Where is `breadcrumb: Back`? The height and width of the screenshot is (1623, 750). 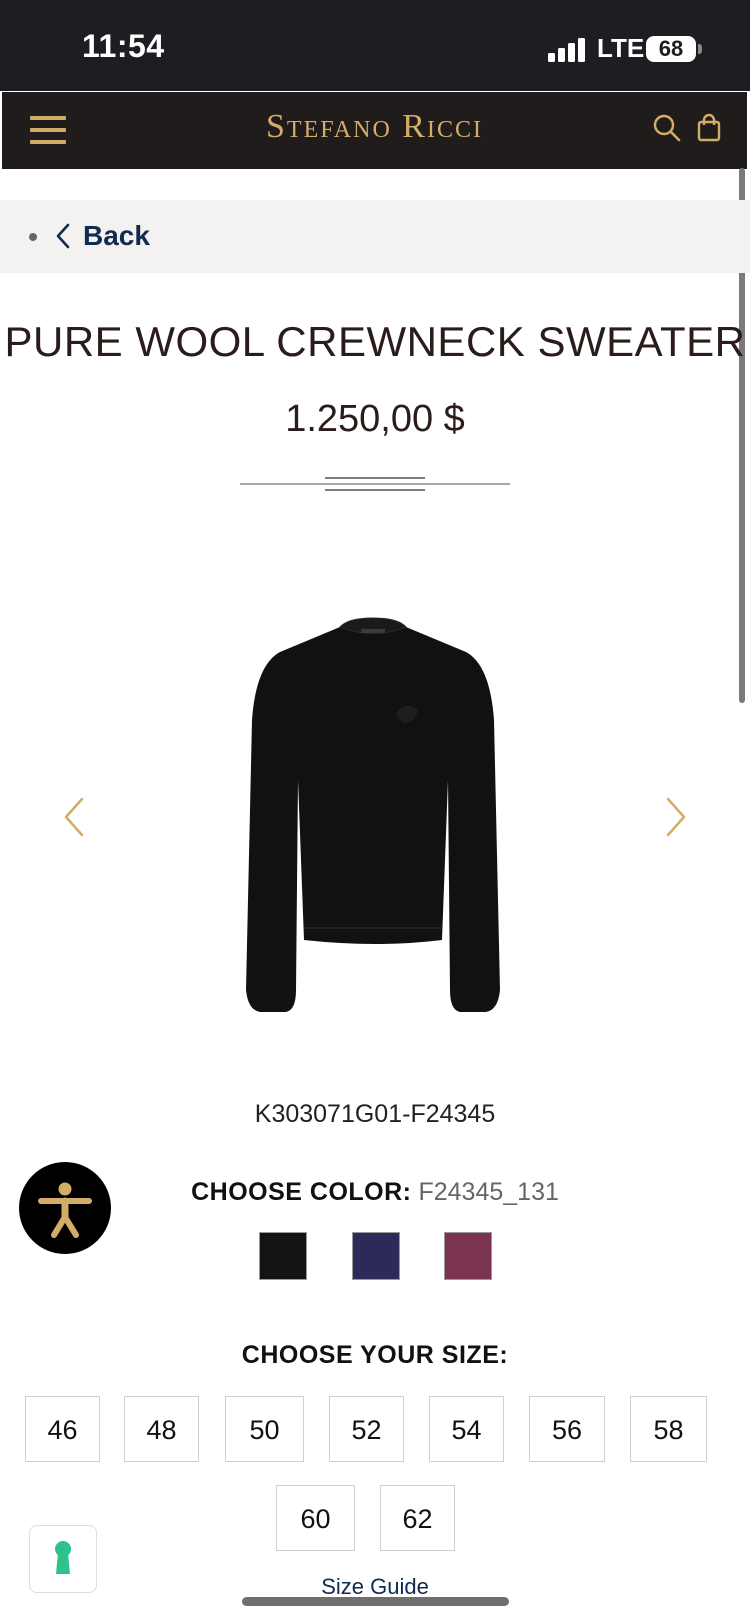
breadcrumb: Back is located at coordinates (375, 236).